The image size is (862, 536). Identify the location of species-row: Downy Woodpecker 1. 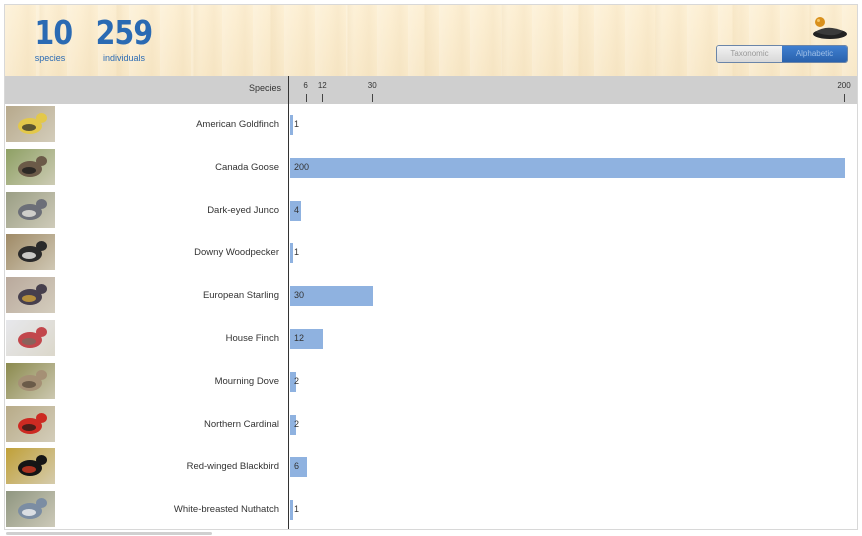
(431, 253).